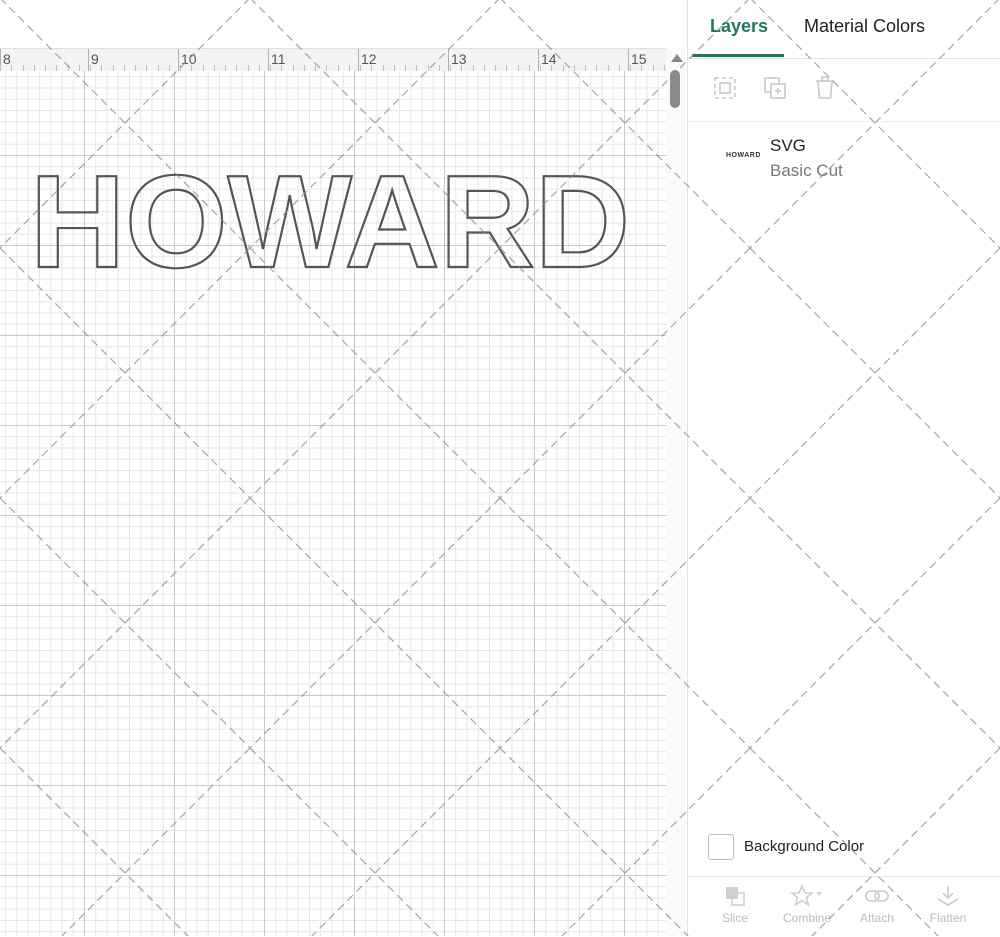  What do you see at coordinates (278, 59) in the screenshot?
I see `ruler-label-11: 11` at bounding box center [278, 59].